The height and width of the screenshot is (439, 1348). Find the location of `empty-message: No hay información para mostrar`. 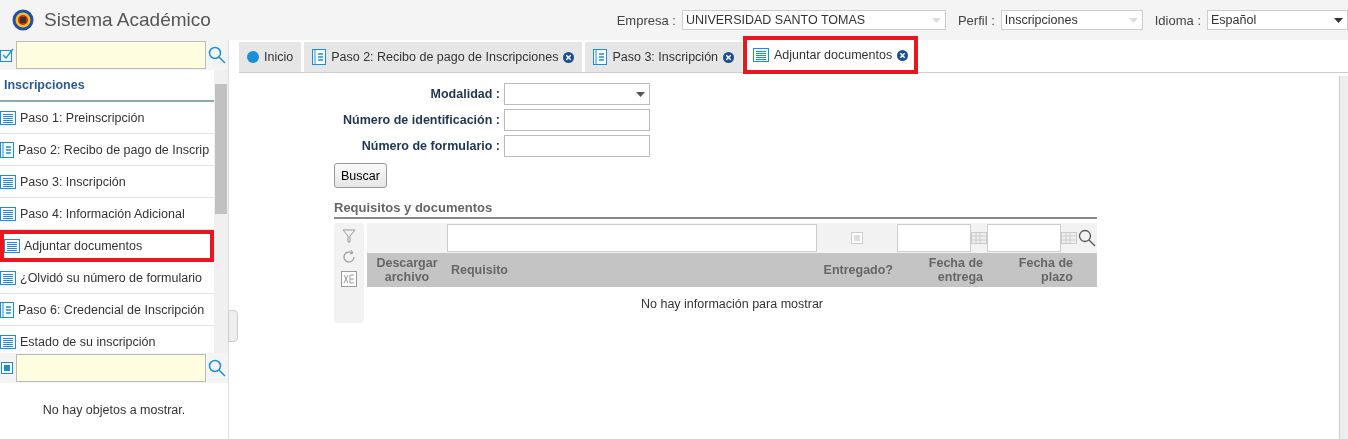

empty-message: No hay información para mostrar is located at coordinates (732, 303).